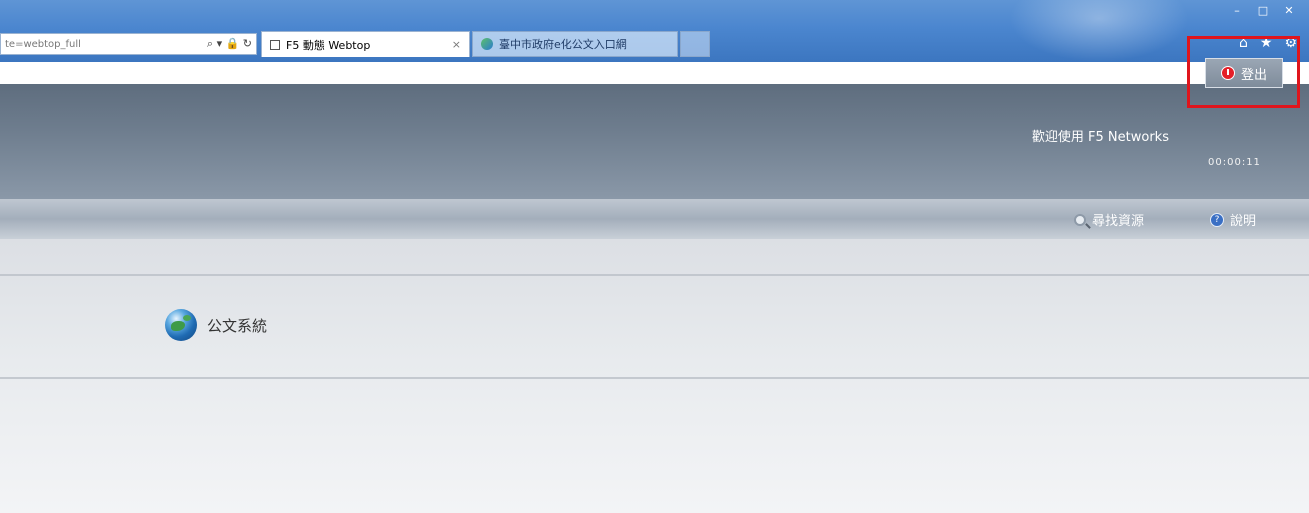 This screenshot has height=513, width=1309. What do you see at coordinates (104, 44) in the screenshot?
I see `address-url: te=webtop_full` at bounding box center [104, 44].